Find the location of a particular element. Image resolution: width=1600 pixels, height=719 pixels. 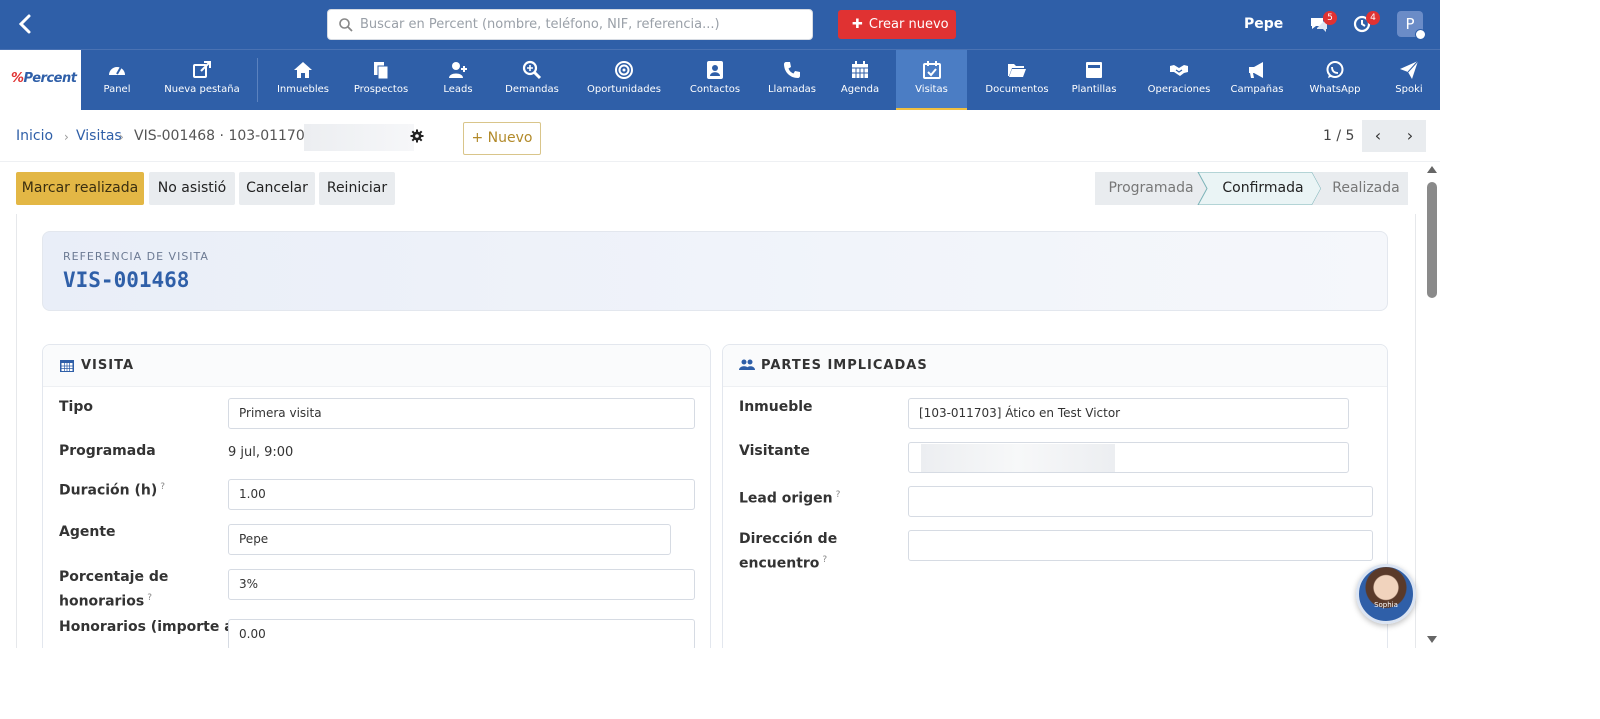

create-new-button: ✚ Crear nuevo is located at coordinates (897, 24).